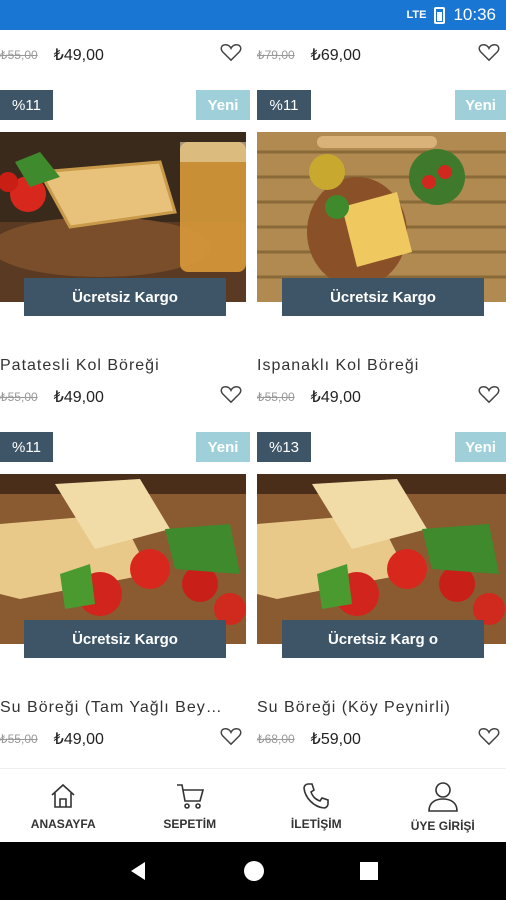 This screenshot has height=900, width=506. Describe the element at coordinates (379, 366) in the screenshot. I see `product-title: Ispanaklı Kol Böreği` at that location.